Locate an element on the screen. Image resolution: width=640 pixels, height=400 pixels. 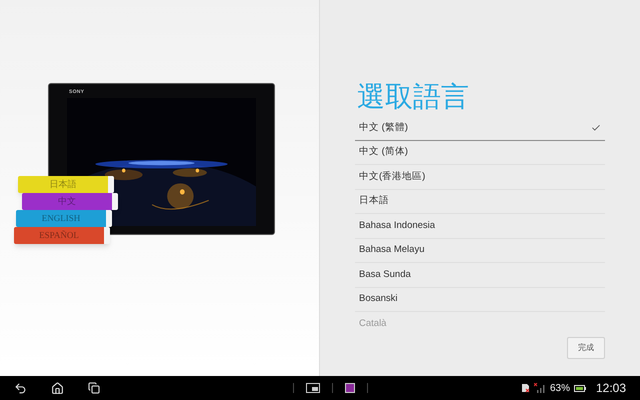
battery-icon is located at coordinates (580, 388).